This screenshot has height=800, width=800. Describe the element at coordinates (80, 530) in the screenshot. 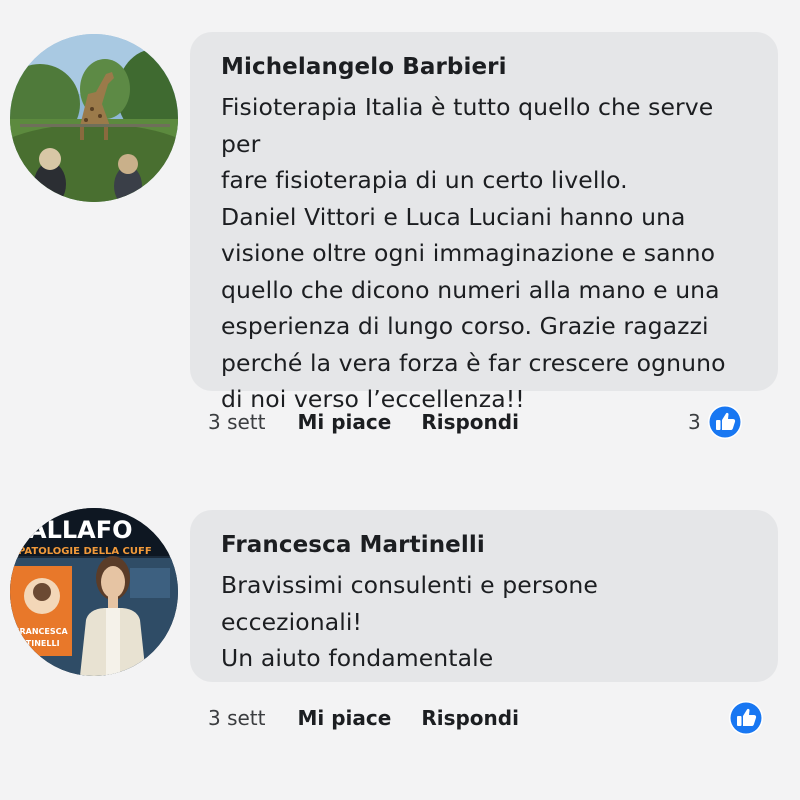

I see `avatar-banner-title: ALLAFO` at that location.